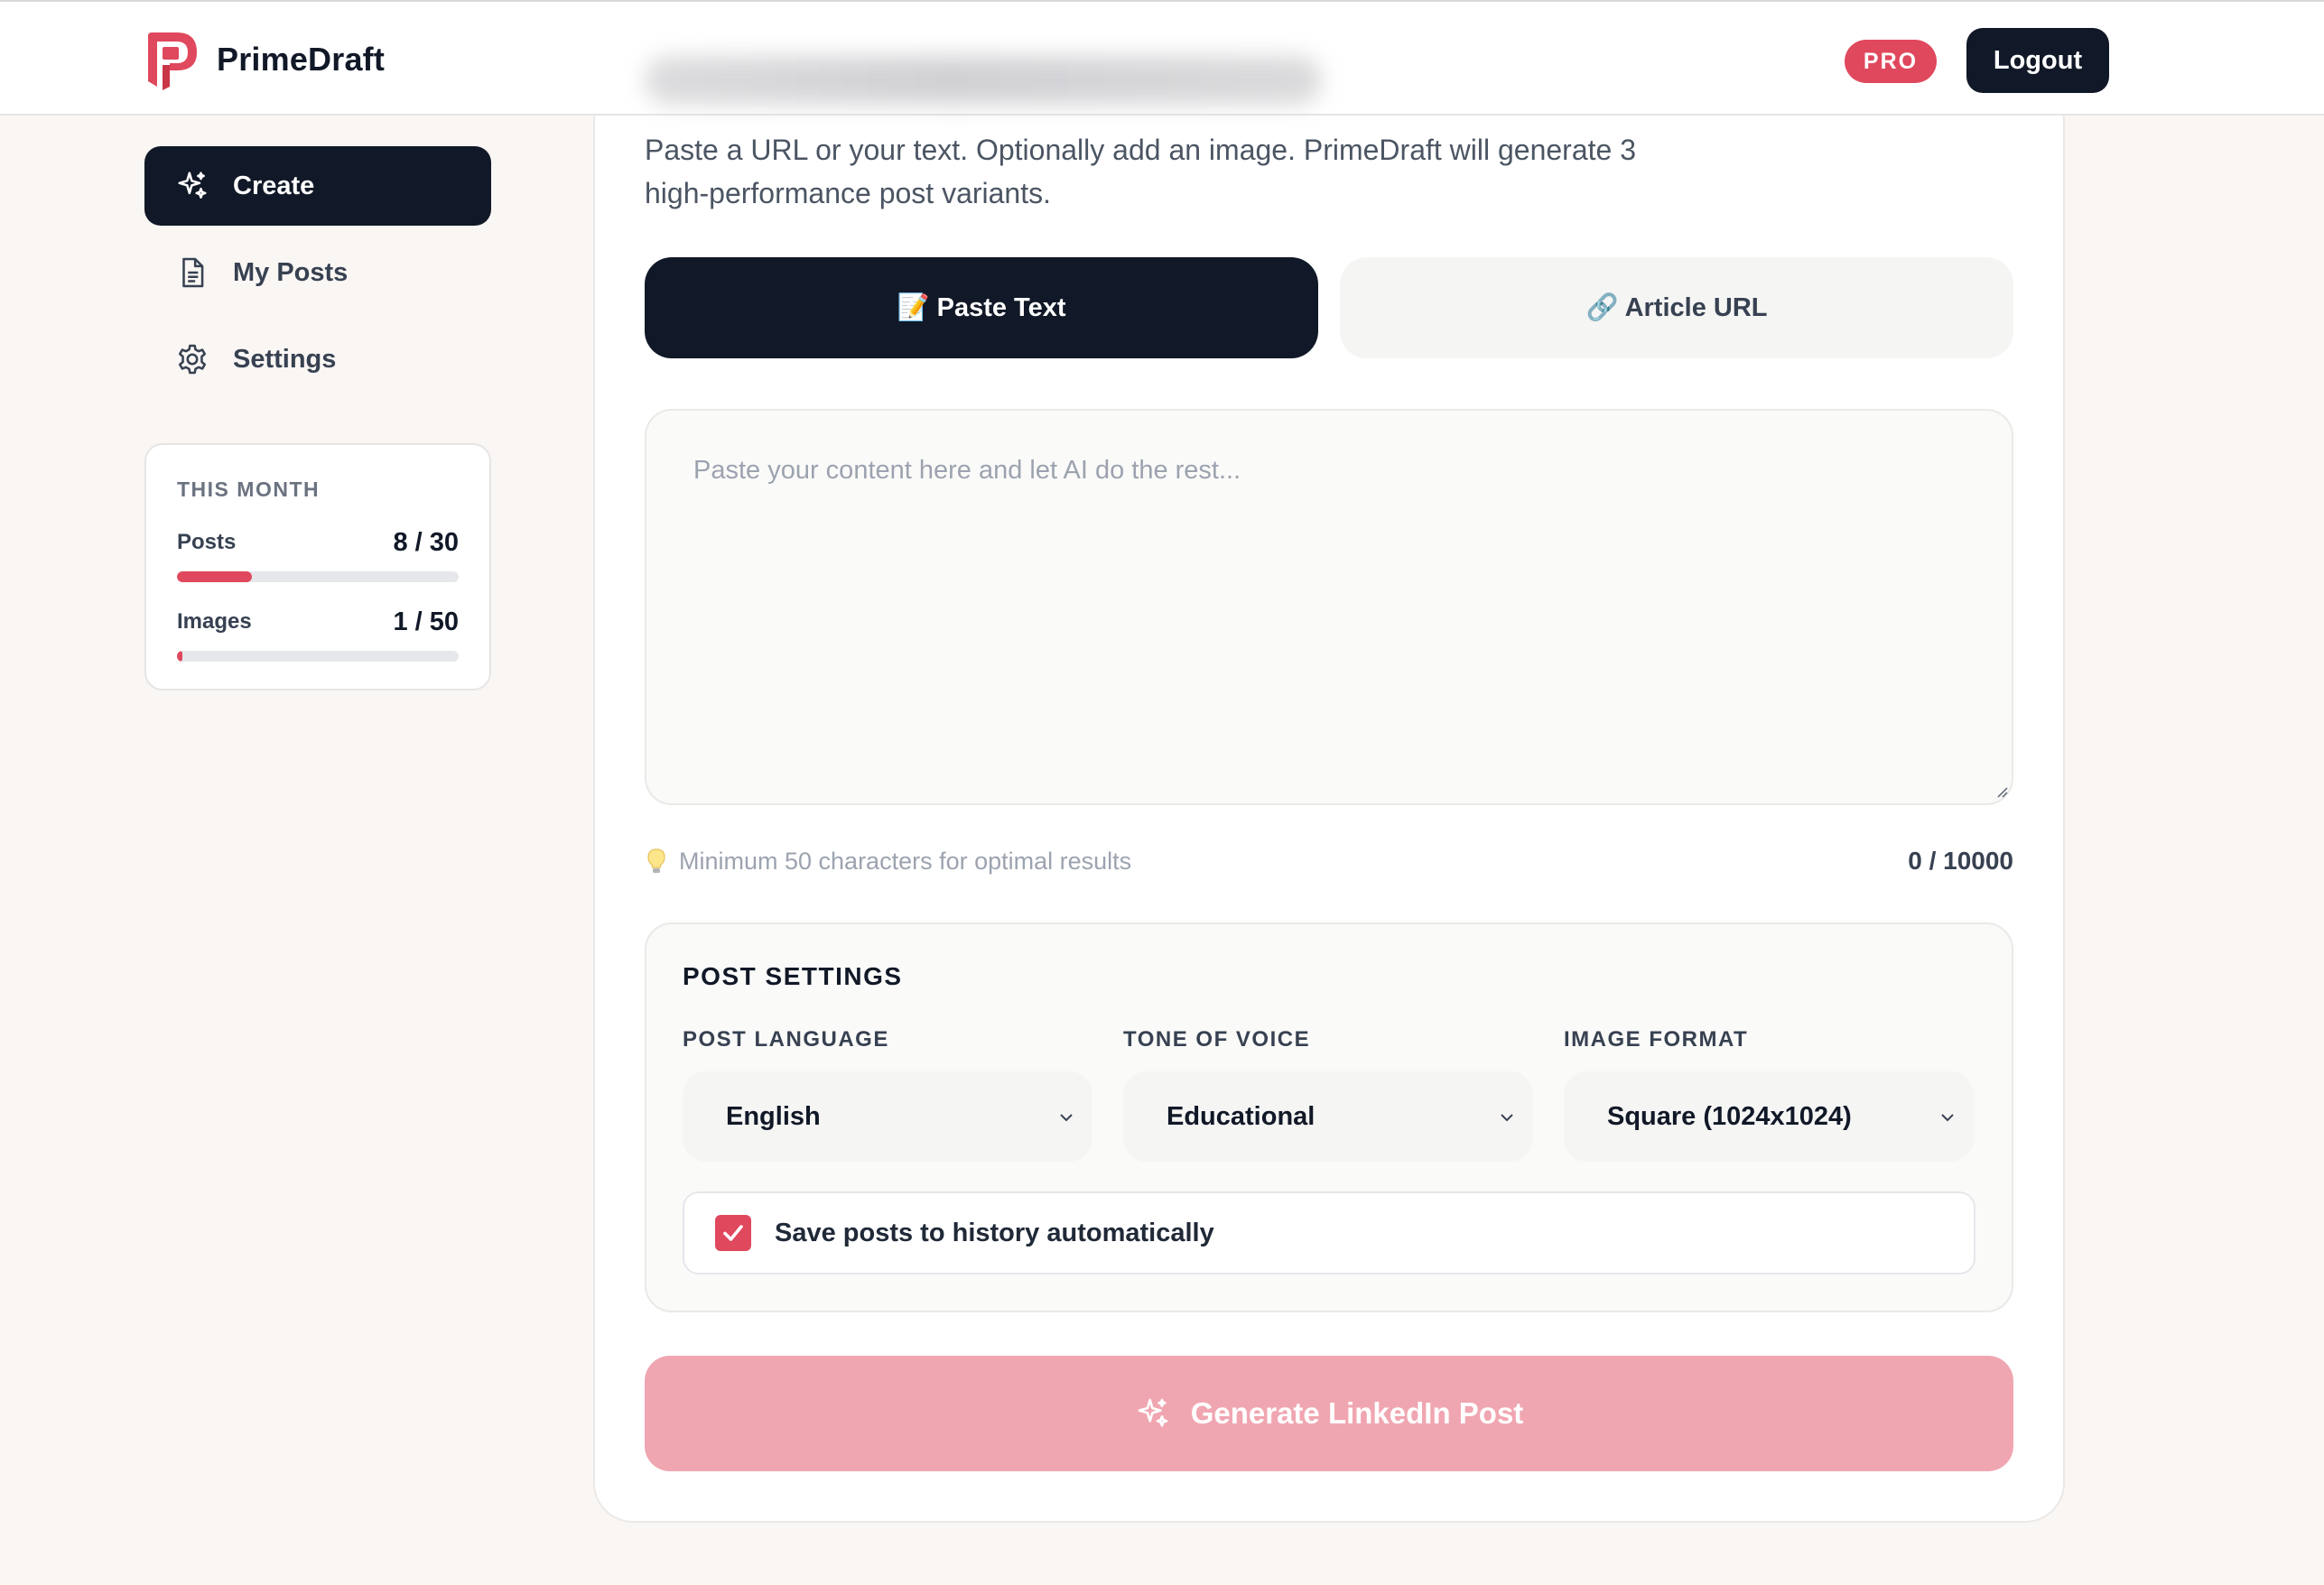 Image resolution: width=2324 pixels, height=1585 pixels. Describe the element at coordinates (214, 621) in the screenshot. I see `stat-label-images: Images` at that location.